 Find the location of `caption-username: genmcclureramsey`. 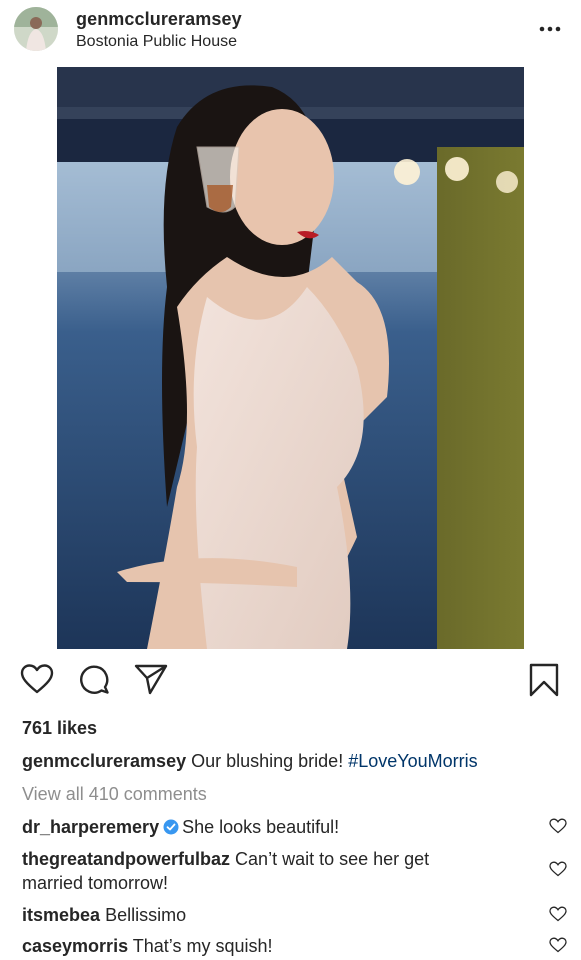

caption-username: genmcclureramsey is located at coordinates (104, 761).